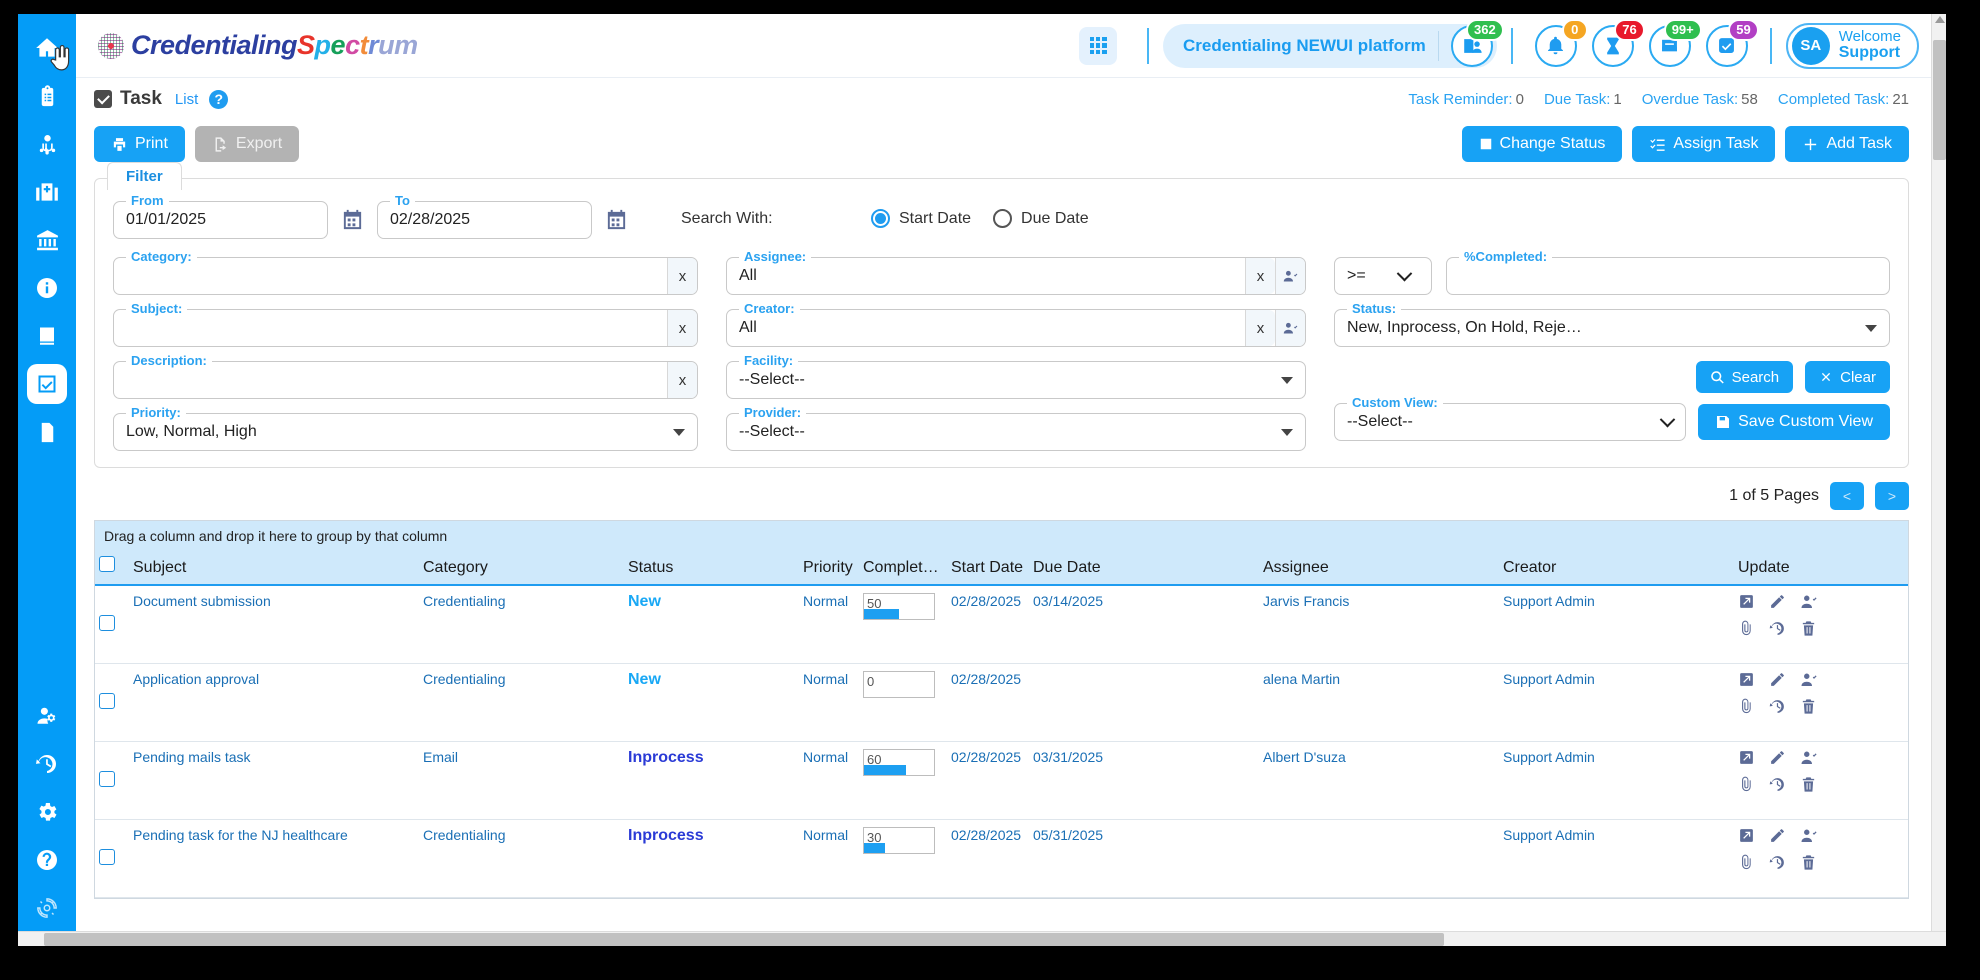 The height and width of the screenshot is (980, 1980). What do you see at coordinates (247, 144) in the screenshot?
I see `export-button: Export` at bounding box center [247, 144].